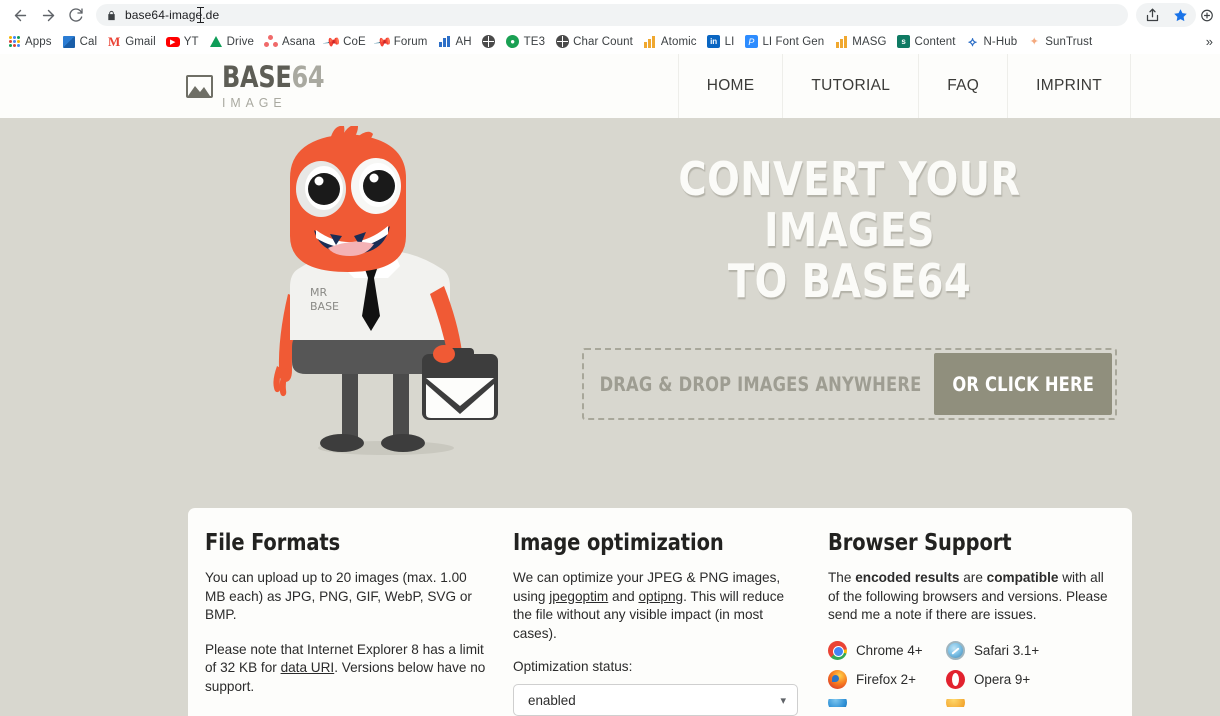  I want to click on bookmark-forum: 📌 Forum, so click(402, 41).